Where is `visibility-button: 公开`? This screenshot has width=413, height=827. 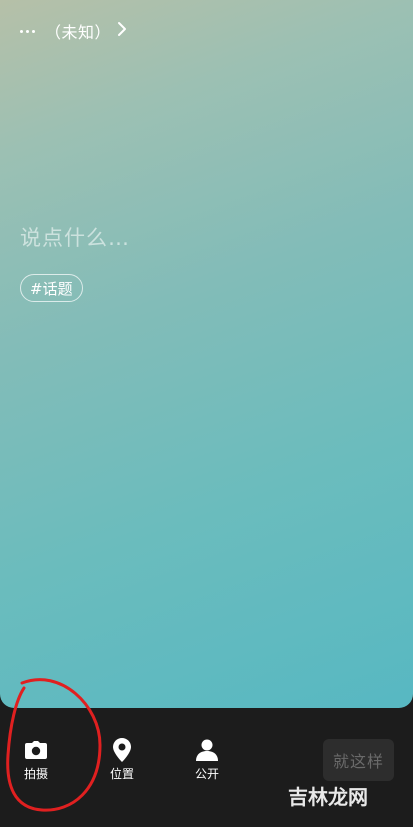 visibility-button: 公开 is located at coordinates (207, 760).